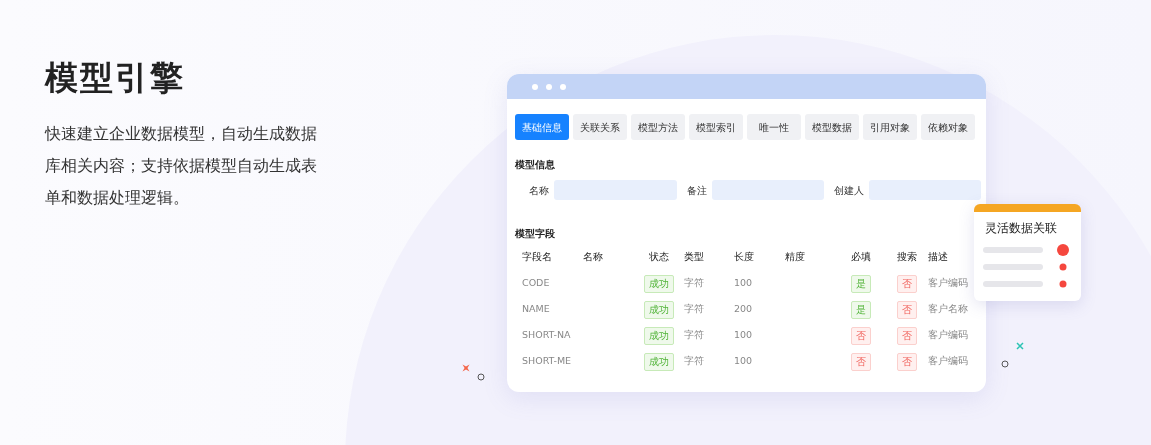 This screenshot has height=445, width=1151. What do you see at coordinates (535, 165) in the screenshot?
I see `section-title: 模型信息` at bounding box center [535, 165].